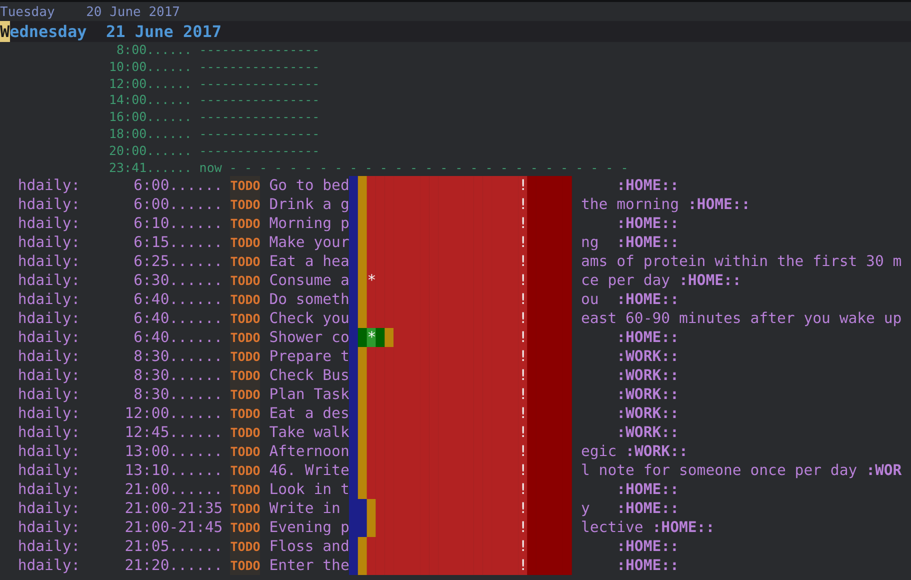 Image resolution: width=911 pixels, height=580 pixels. Describe the element at coordinates (305, 508) in the screenshot. I see `task-title: Write in` at that location.